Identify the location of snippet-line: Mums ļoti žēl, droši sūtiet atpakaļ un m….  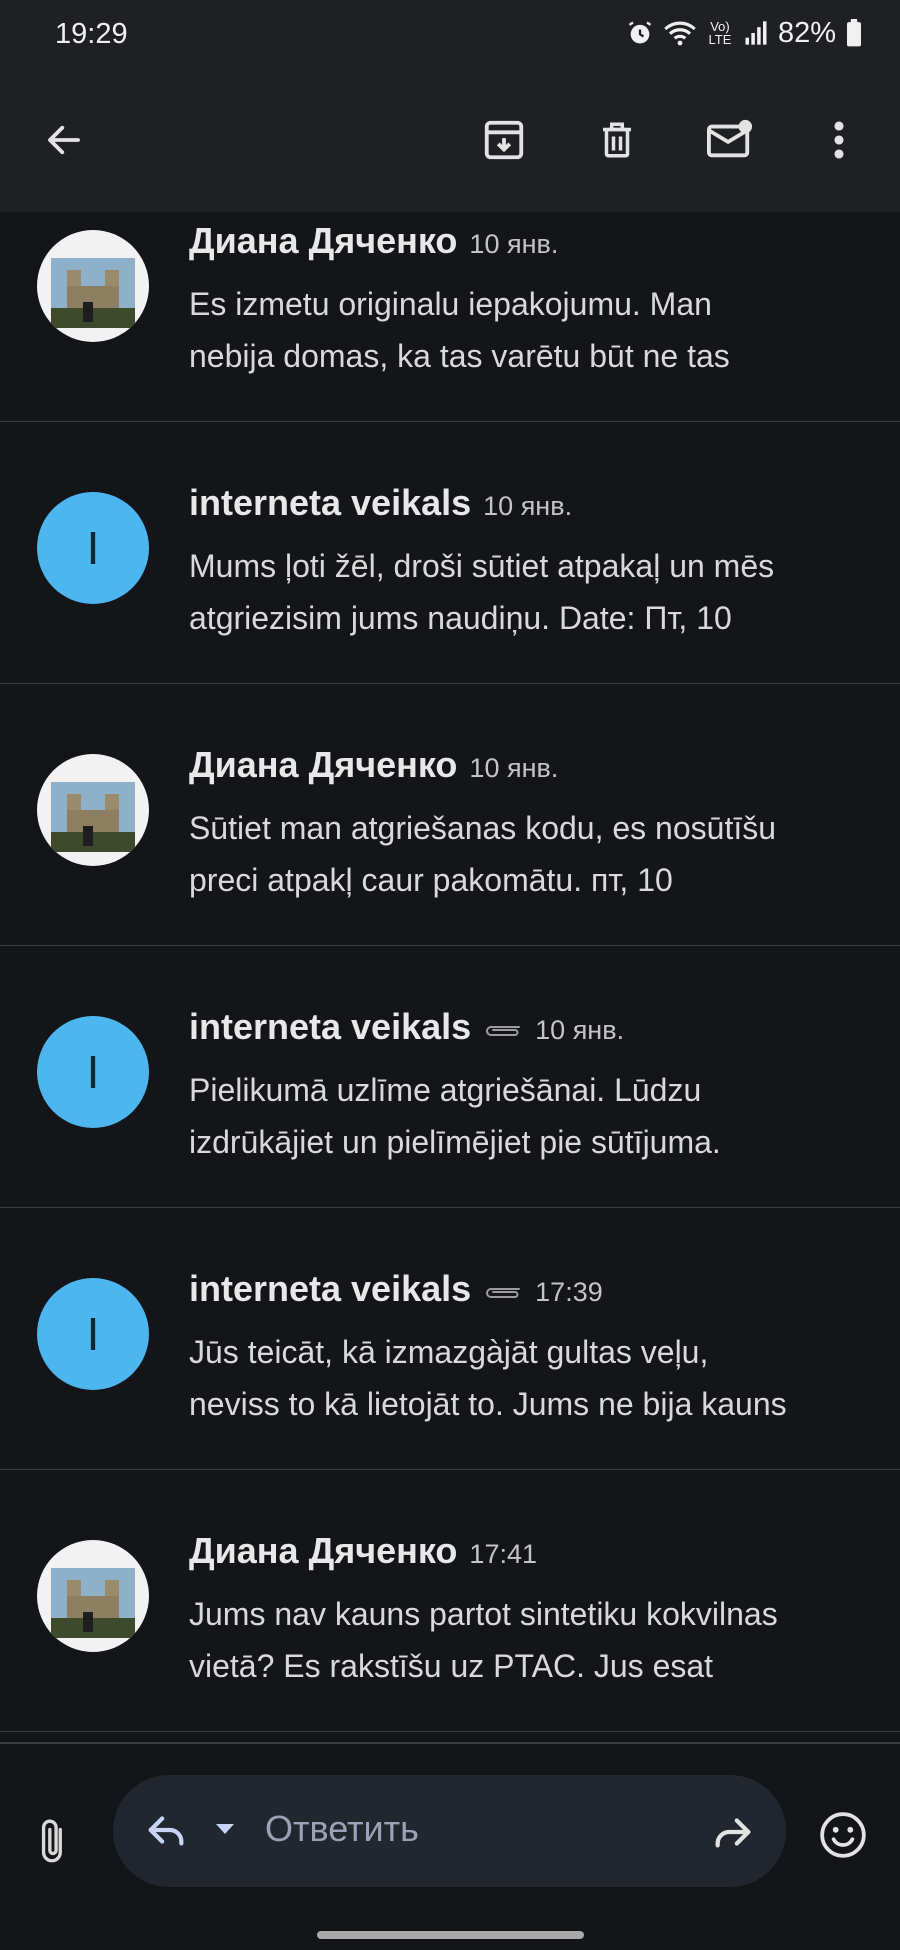
(482, 566).